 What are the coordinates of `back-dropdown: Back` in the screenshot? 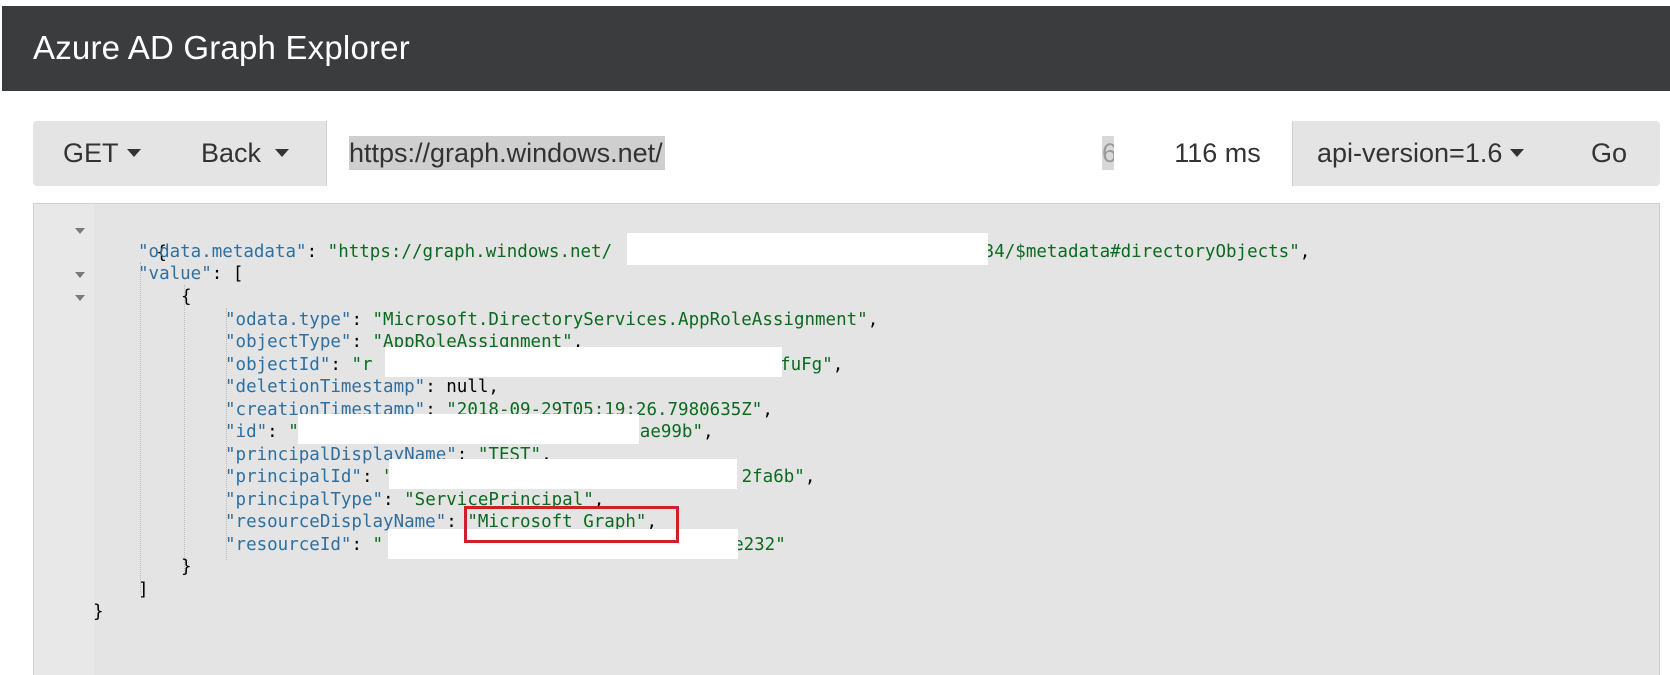 It's located at (245, 153).